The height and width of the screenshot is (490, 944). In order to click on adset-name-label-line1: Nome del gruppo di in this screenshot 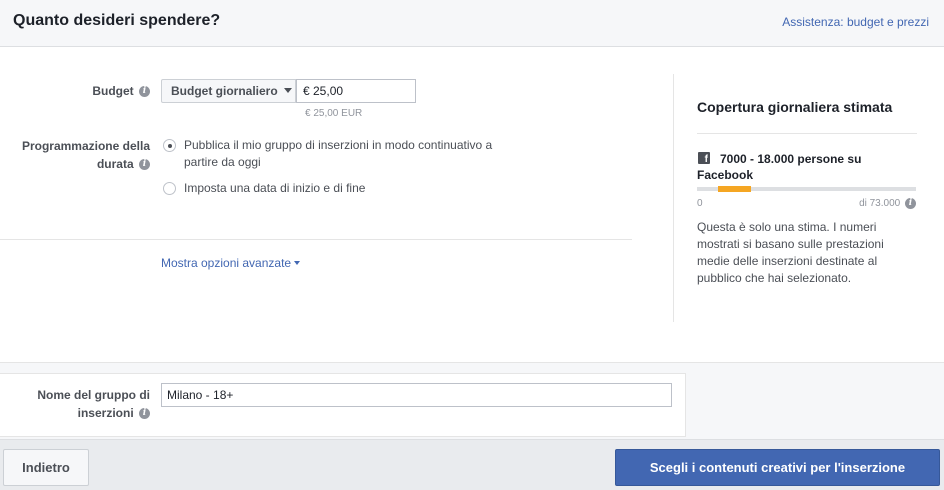, I will do `click(93, 395)`.